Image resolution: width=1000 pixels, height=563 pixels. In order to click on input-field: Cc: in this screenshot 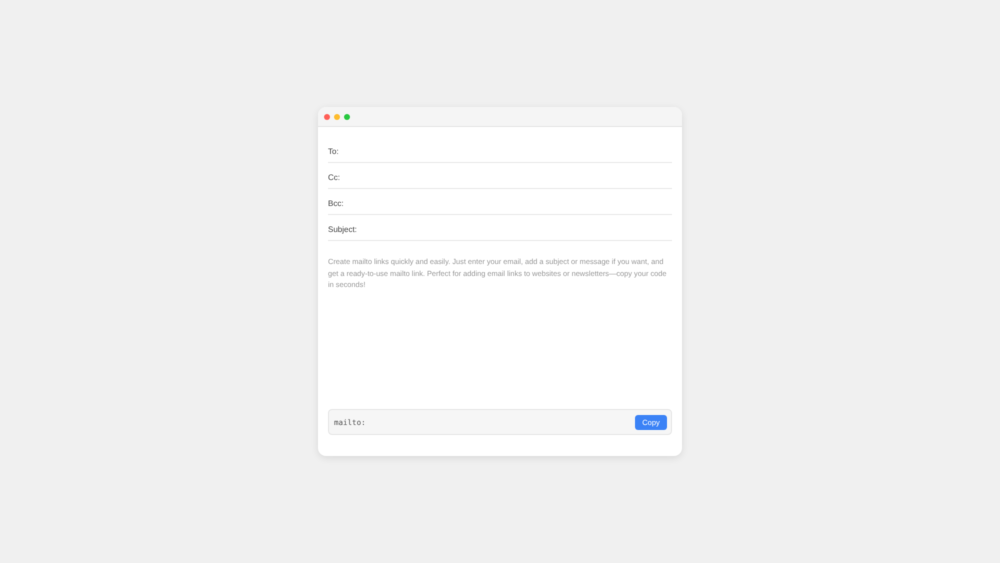, I will do `click(500, 176)`.